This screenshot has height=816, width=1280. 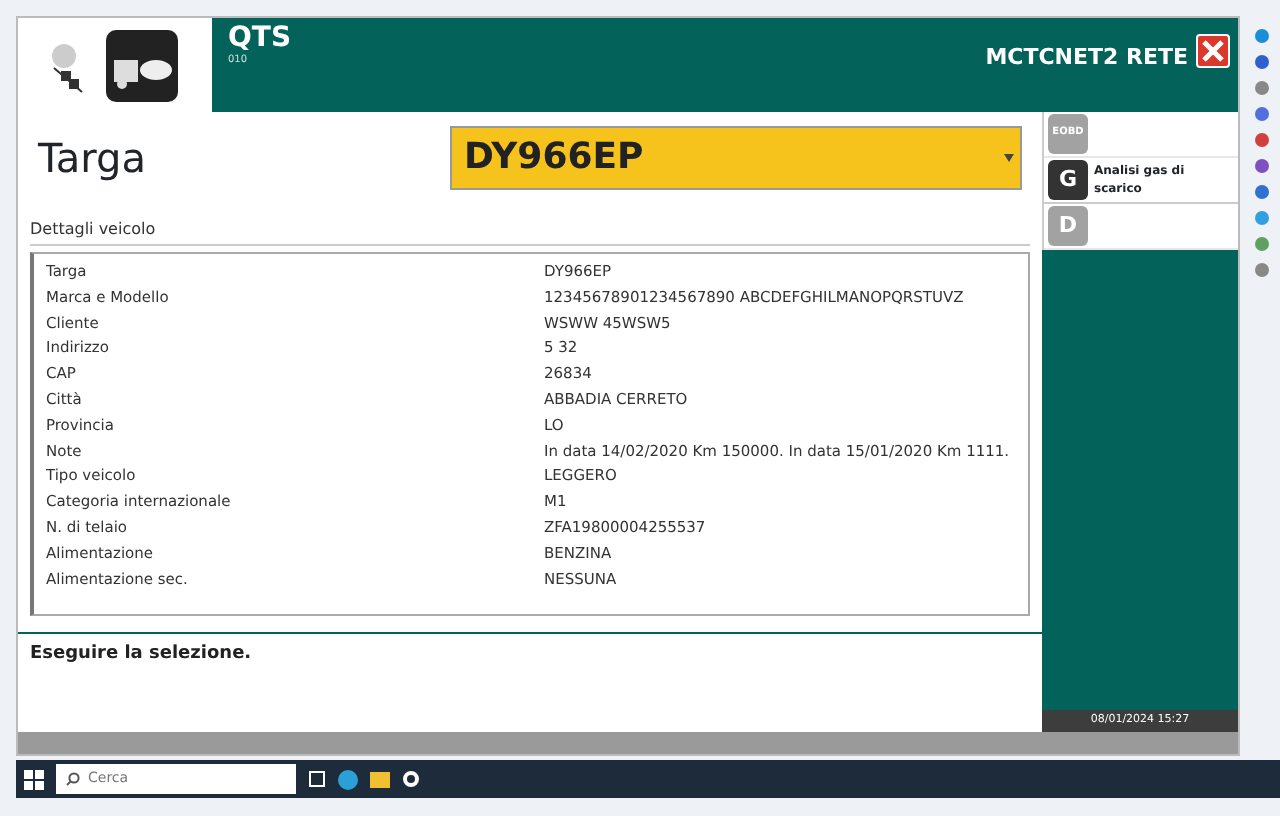 I want to click on start-icon, so click(x=34, y=779).